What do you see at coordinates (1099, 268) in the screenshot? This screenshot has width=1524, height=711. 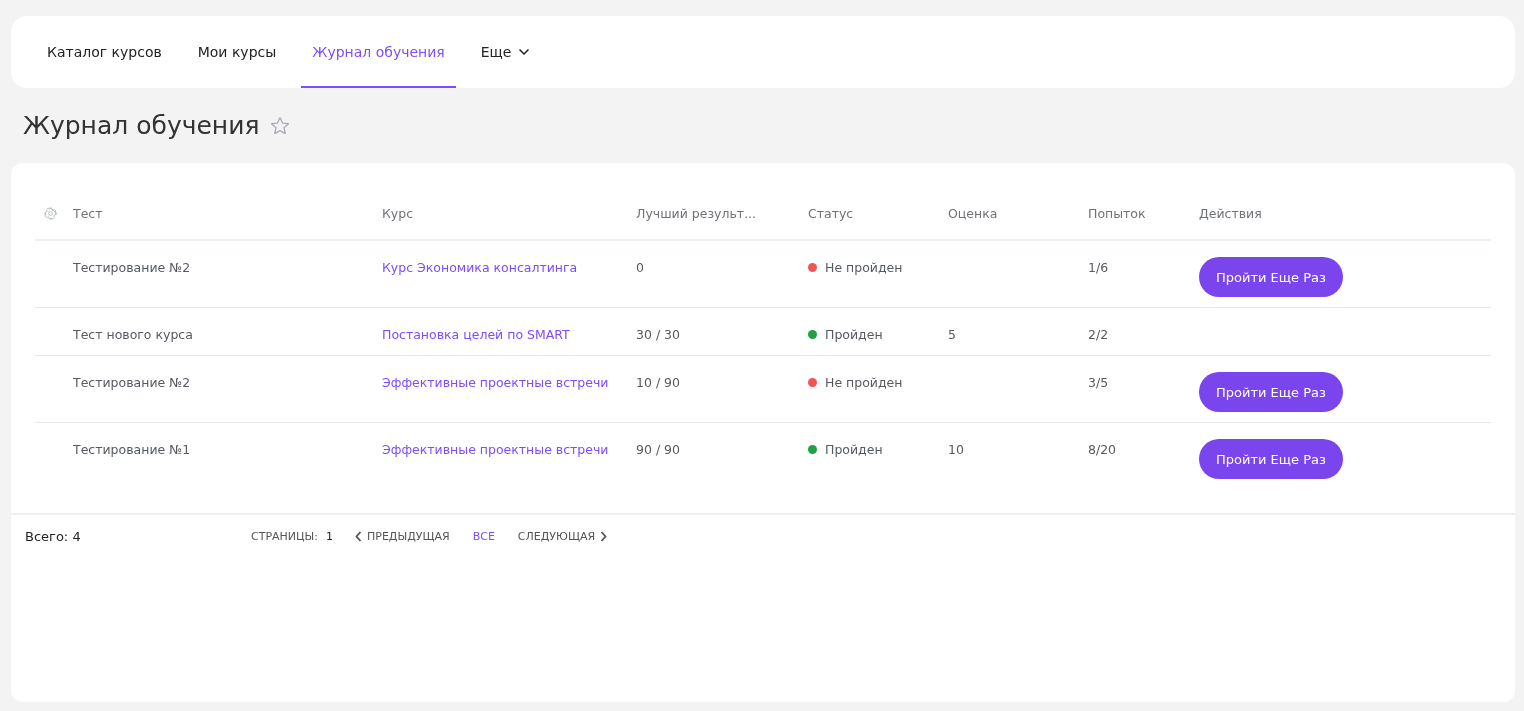 I see `table-cell-text: 1/6` at bounding box center [1099, 268].